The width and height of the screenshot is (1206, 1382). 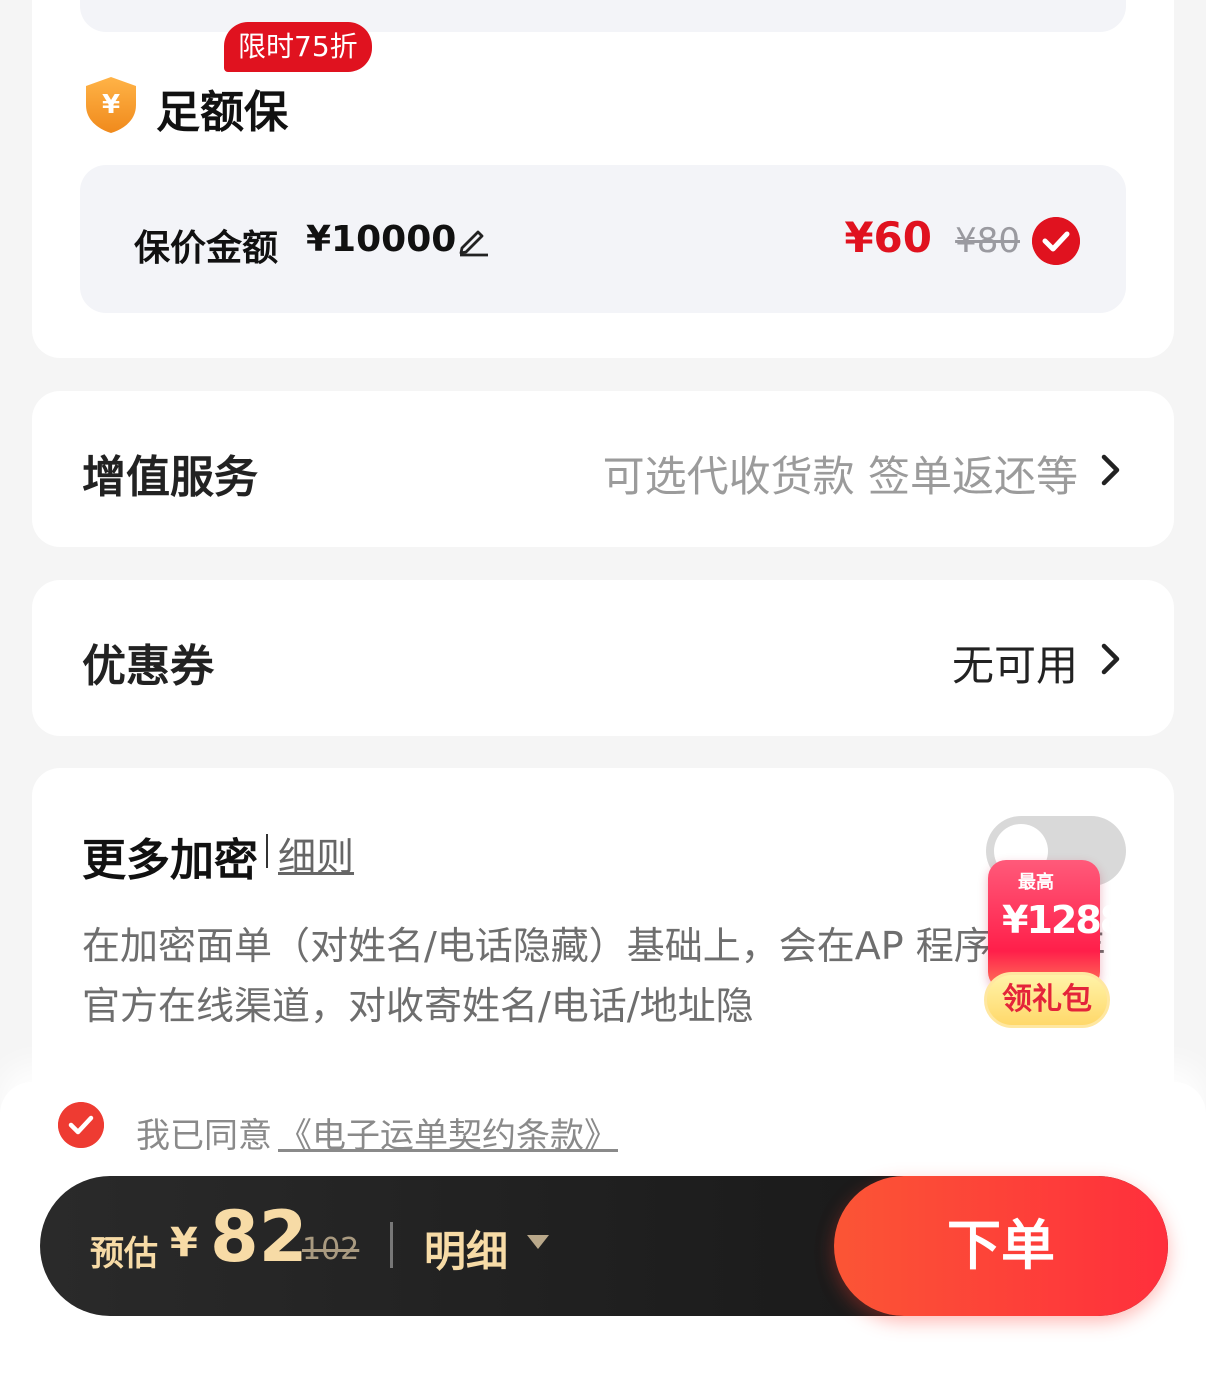 I want to click on coupon-title: 优惠券, so click(x=148, y=666).